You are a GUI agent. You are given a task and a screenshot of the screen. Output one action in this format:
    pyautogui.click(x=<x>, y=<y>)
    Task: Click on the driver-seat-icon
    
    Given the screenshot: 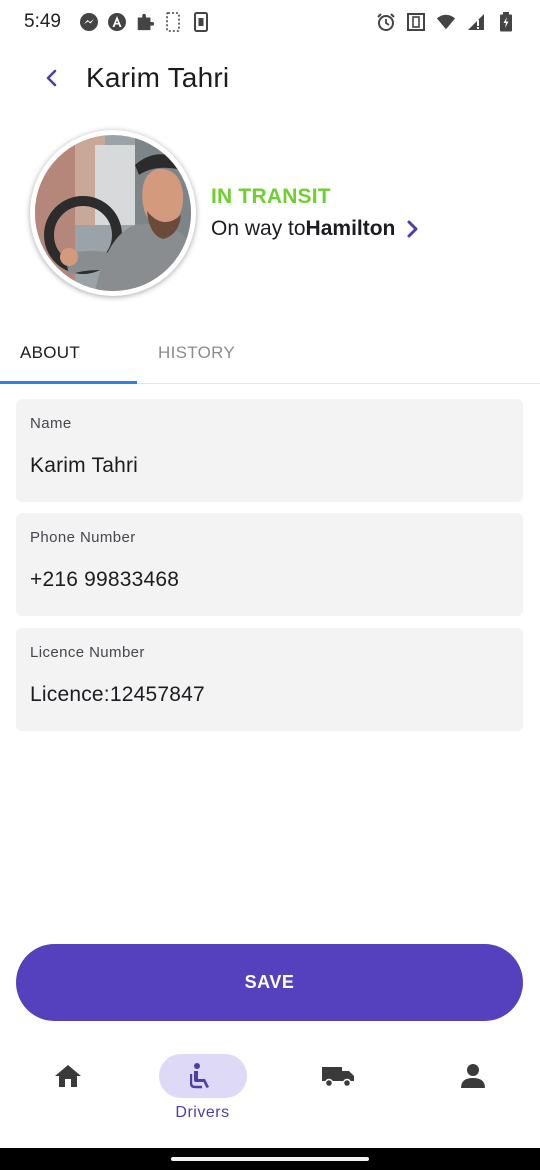 What is the action you would take?
    pyautogui.click(x=199, y=1076)
    